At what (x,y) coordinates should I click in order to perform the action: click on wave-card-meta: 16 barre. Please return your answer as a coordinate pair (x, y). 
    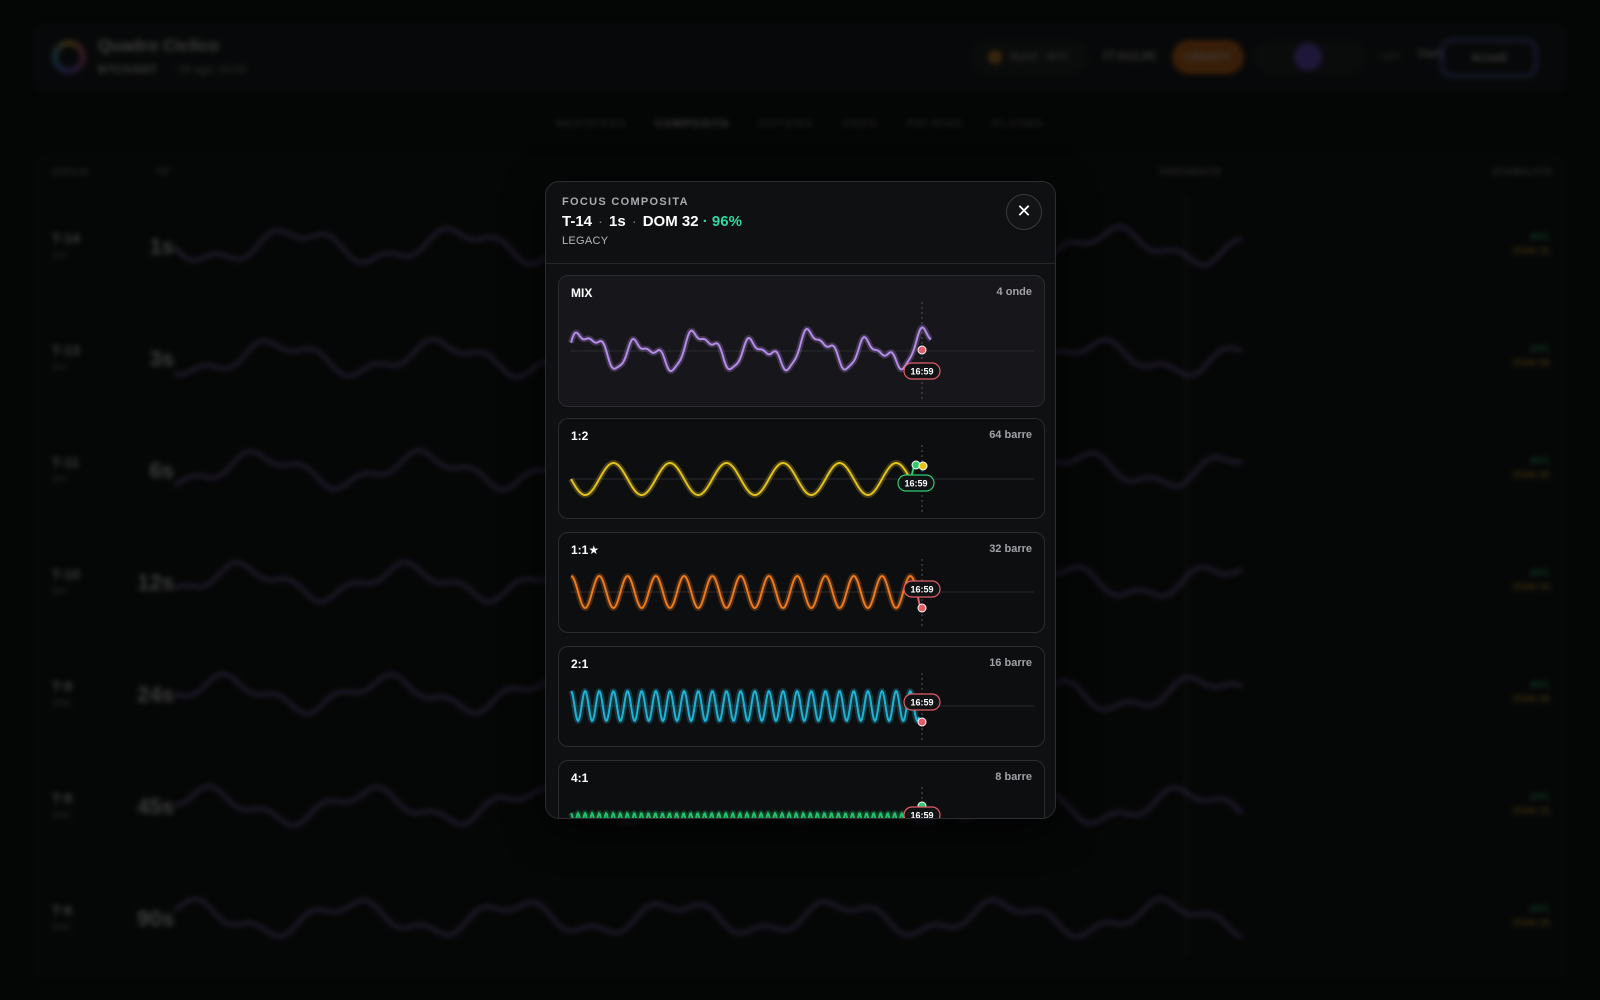
    Looking at the image, I should click on (1010, 663).